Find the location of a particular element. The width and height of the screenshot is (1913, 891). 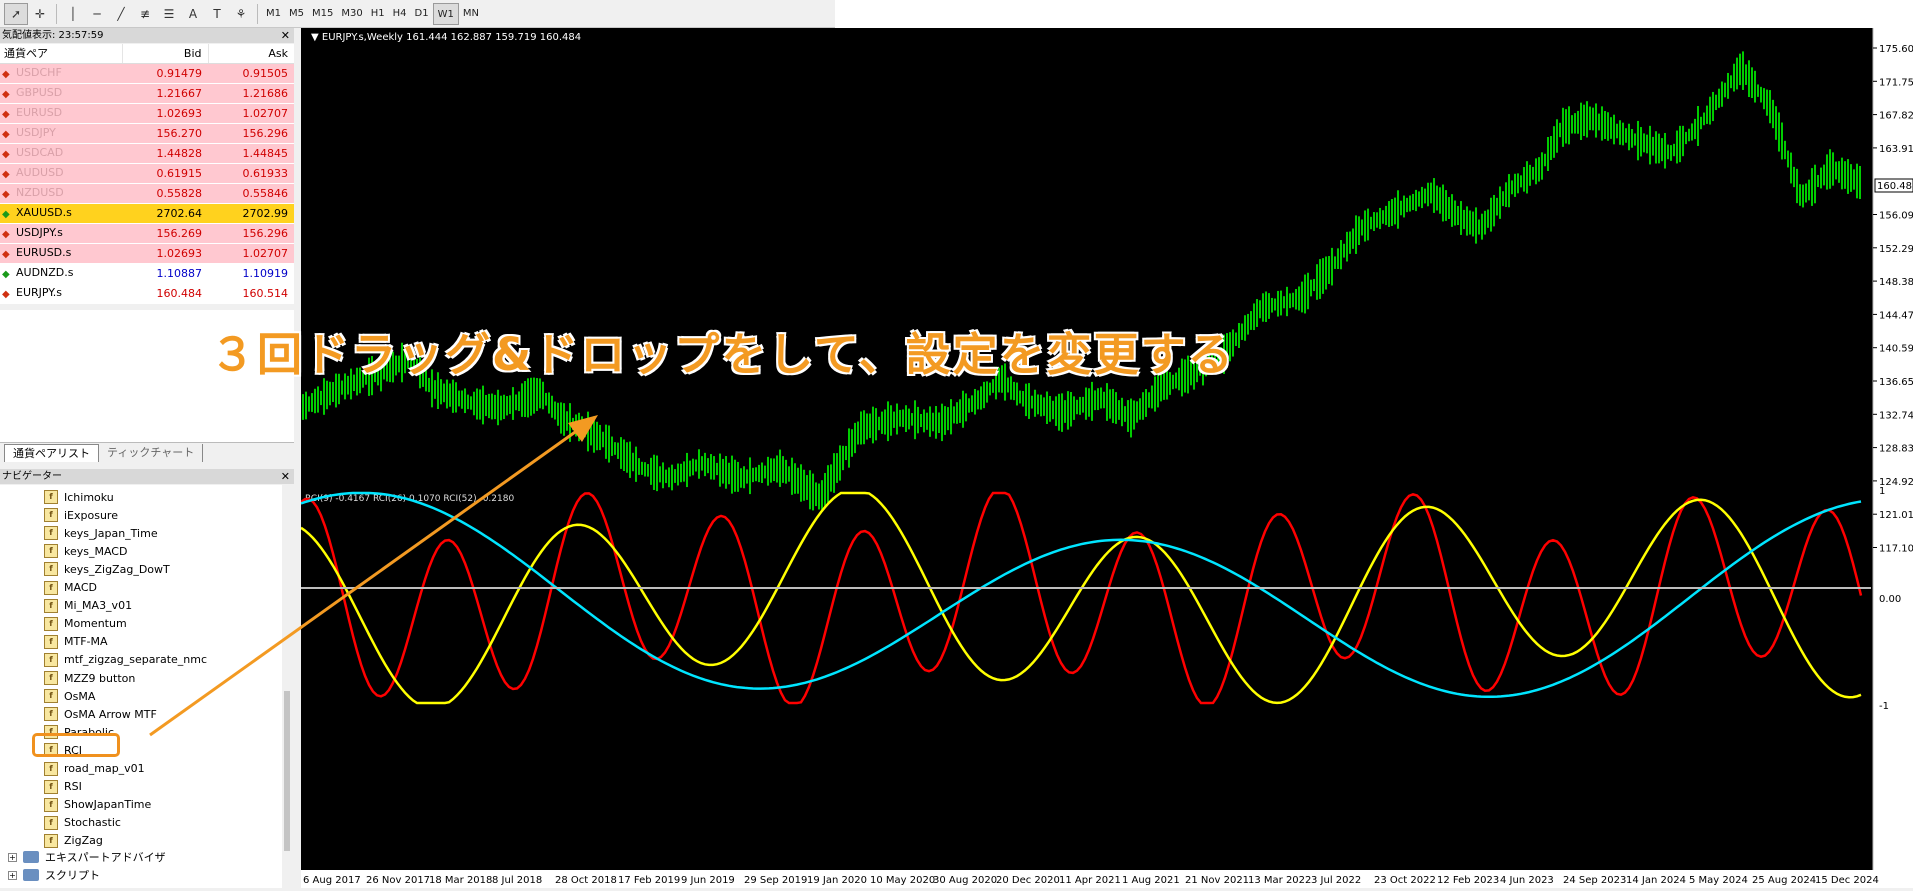

shapes-icon: ⚘ is located at coordinates (241, 14).